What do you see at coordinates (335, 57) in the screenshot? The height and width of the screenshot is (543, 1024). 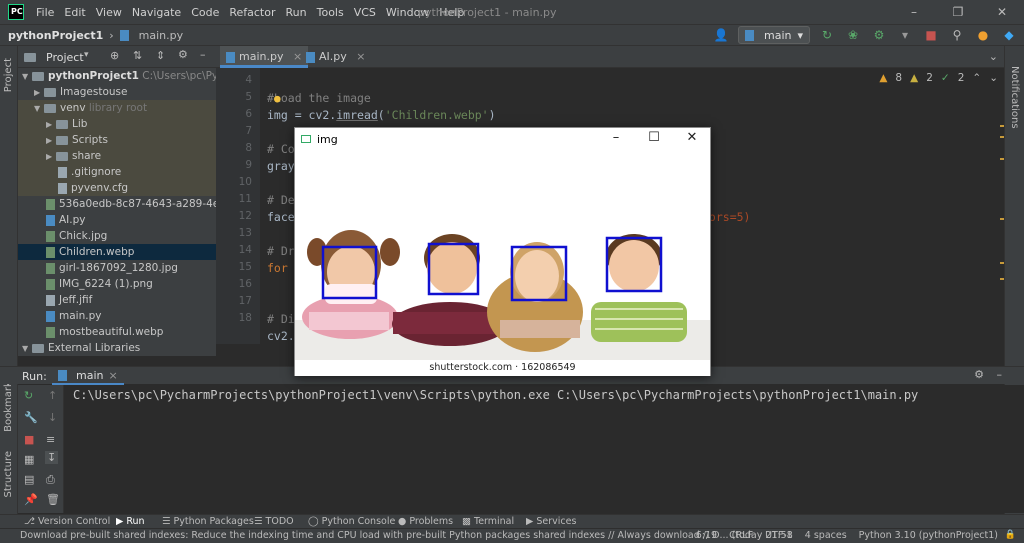 I see `tab-ai-py: AI.py ×` at bounding box center [335, 57].